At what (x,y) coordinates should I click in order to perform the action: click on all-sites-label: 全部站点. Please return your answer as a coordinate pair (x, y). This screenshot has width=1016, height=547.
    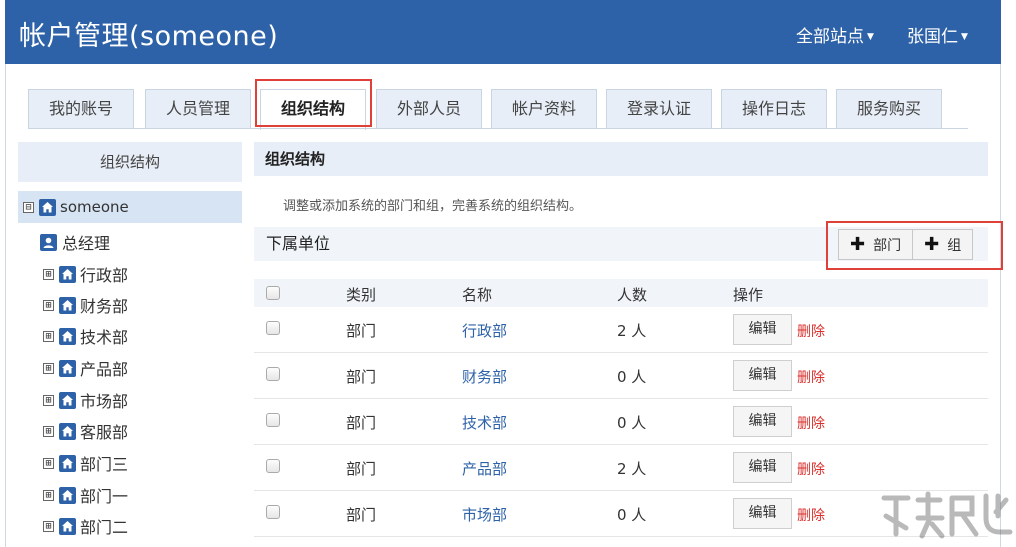
    Looking at the image, I should click on (830, 37).